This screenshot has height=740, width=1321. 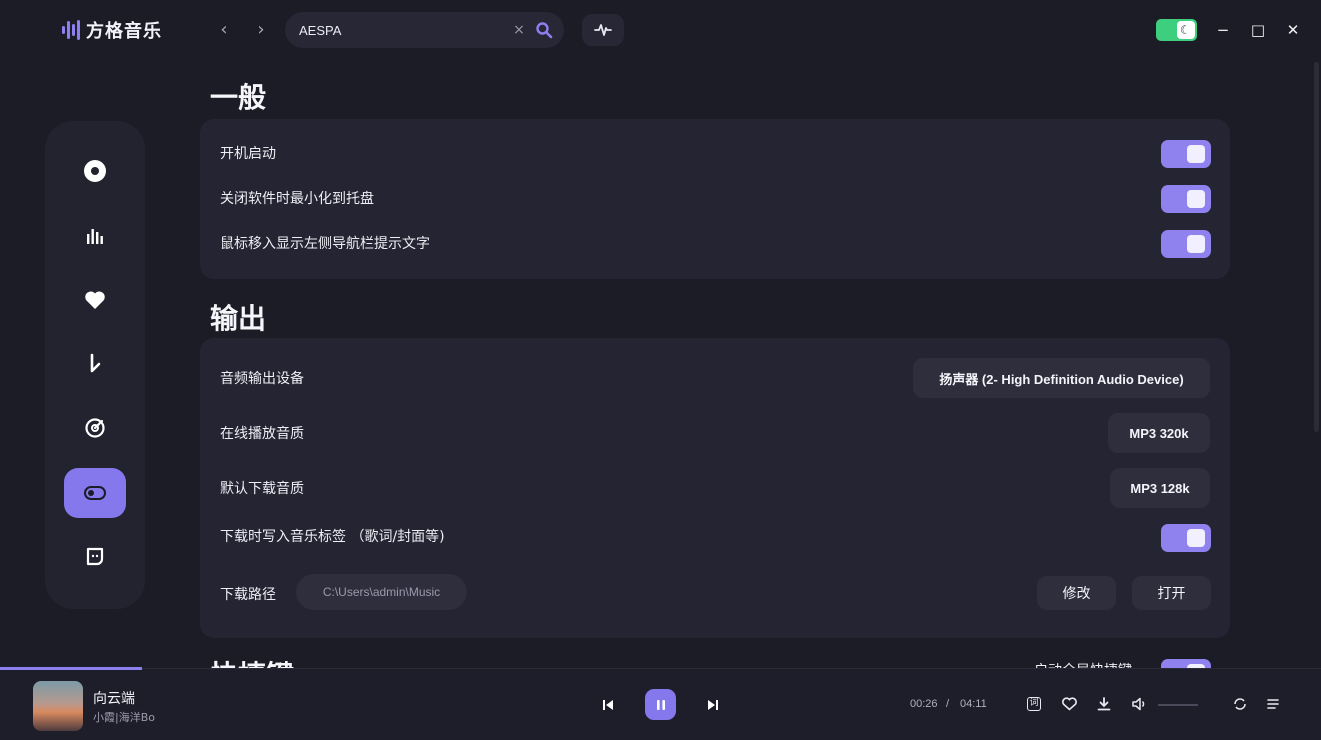 What do you see at coordinates (1178, 705) in the screenshot?
I see `volume-slider` at bounding box center [1178, 705].